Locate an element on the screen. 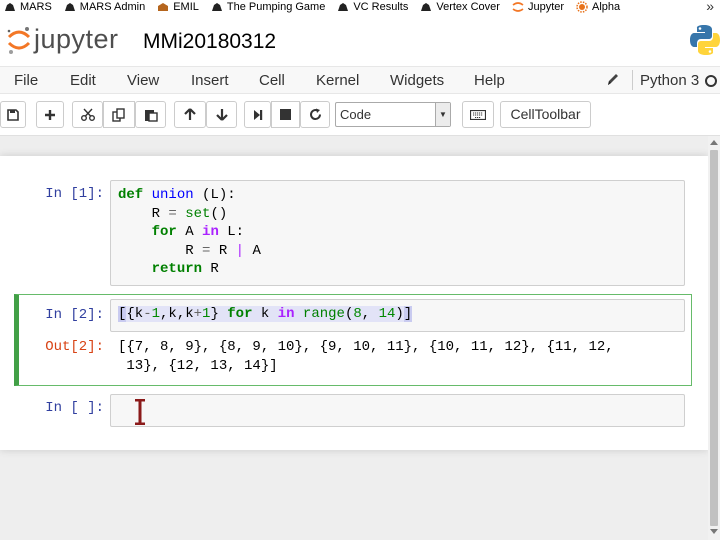 The width and height of the screenshot is (720, 540). copy-icon is located at coordinates (118, 114).